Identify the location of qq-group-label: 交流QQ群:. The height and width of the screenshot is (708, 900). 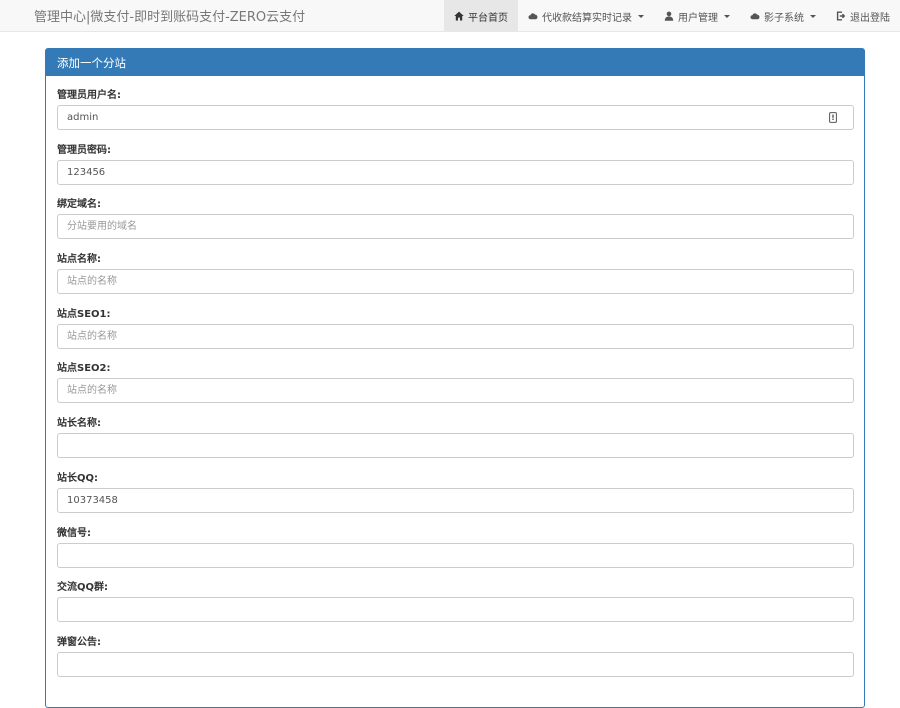
(83, 588).